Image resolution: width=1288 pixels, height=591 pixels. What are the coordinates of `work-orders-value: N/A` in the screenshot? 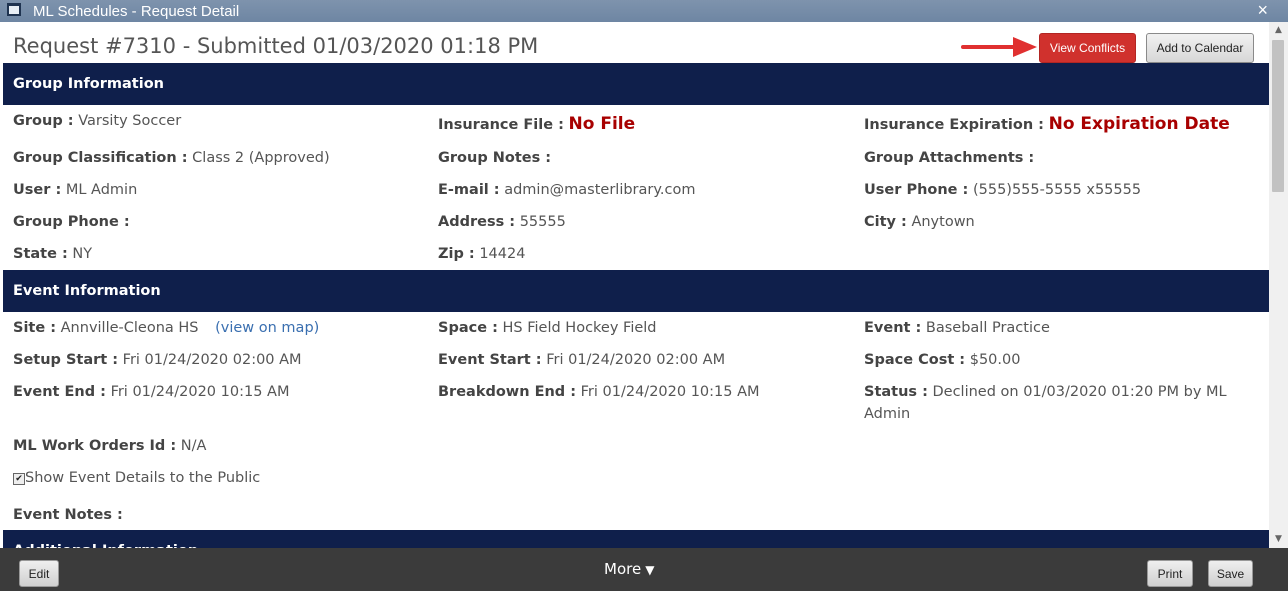 It's located at (193, 446).